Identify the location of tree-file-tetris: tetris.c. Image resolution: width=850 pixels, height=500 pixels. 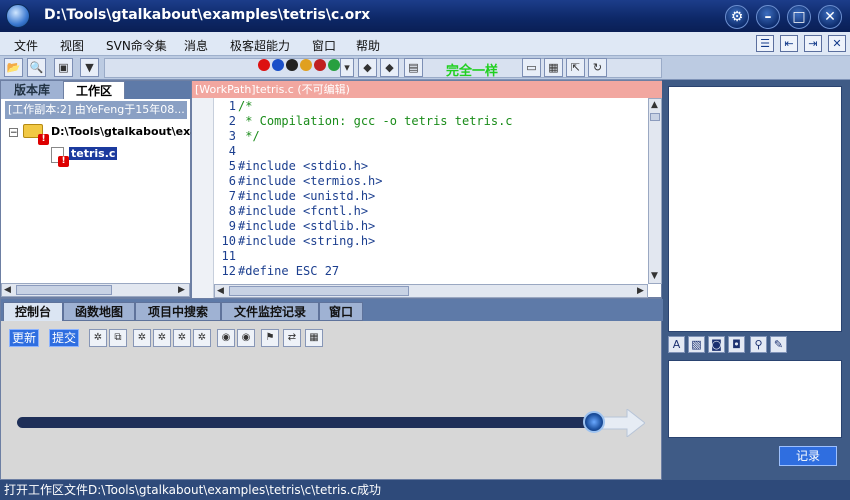
(93, 153).